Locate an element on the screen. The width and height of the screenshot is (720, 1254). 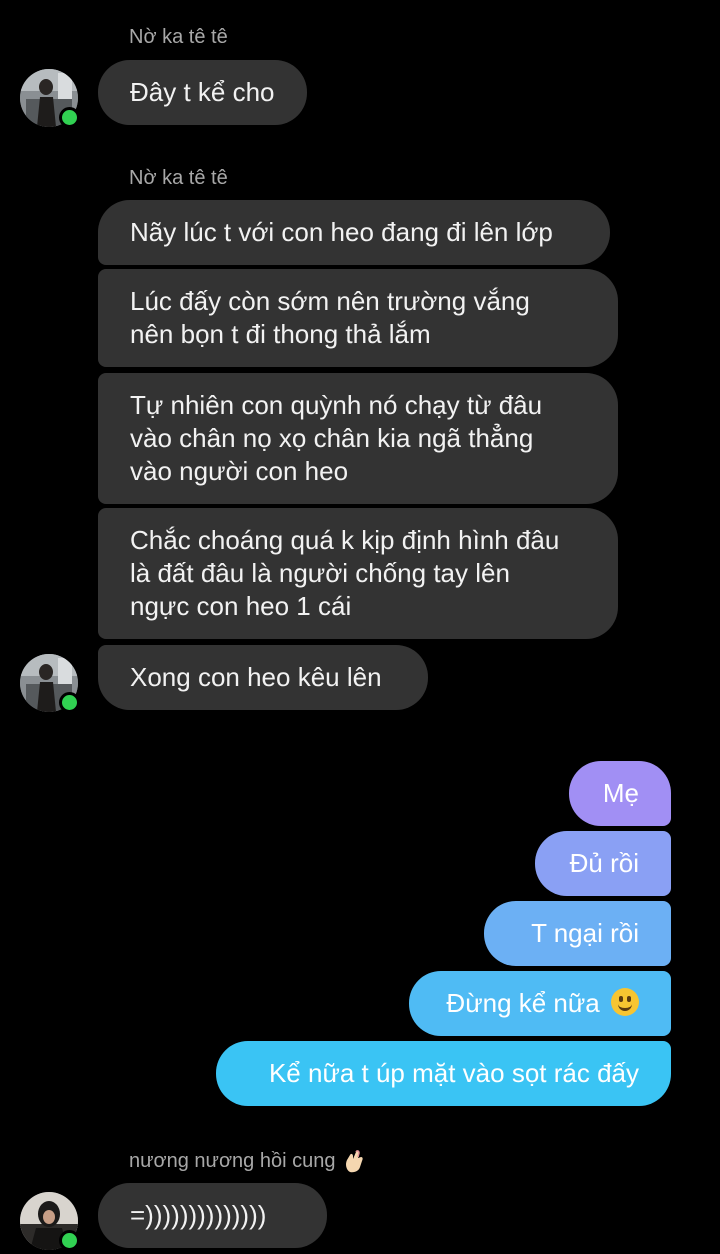
slightly-smiling-face-icon is located at coordinates (625, 1002).